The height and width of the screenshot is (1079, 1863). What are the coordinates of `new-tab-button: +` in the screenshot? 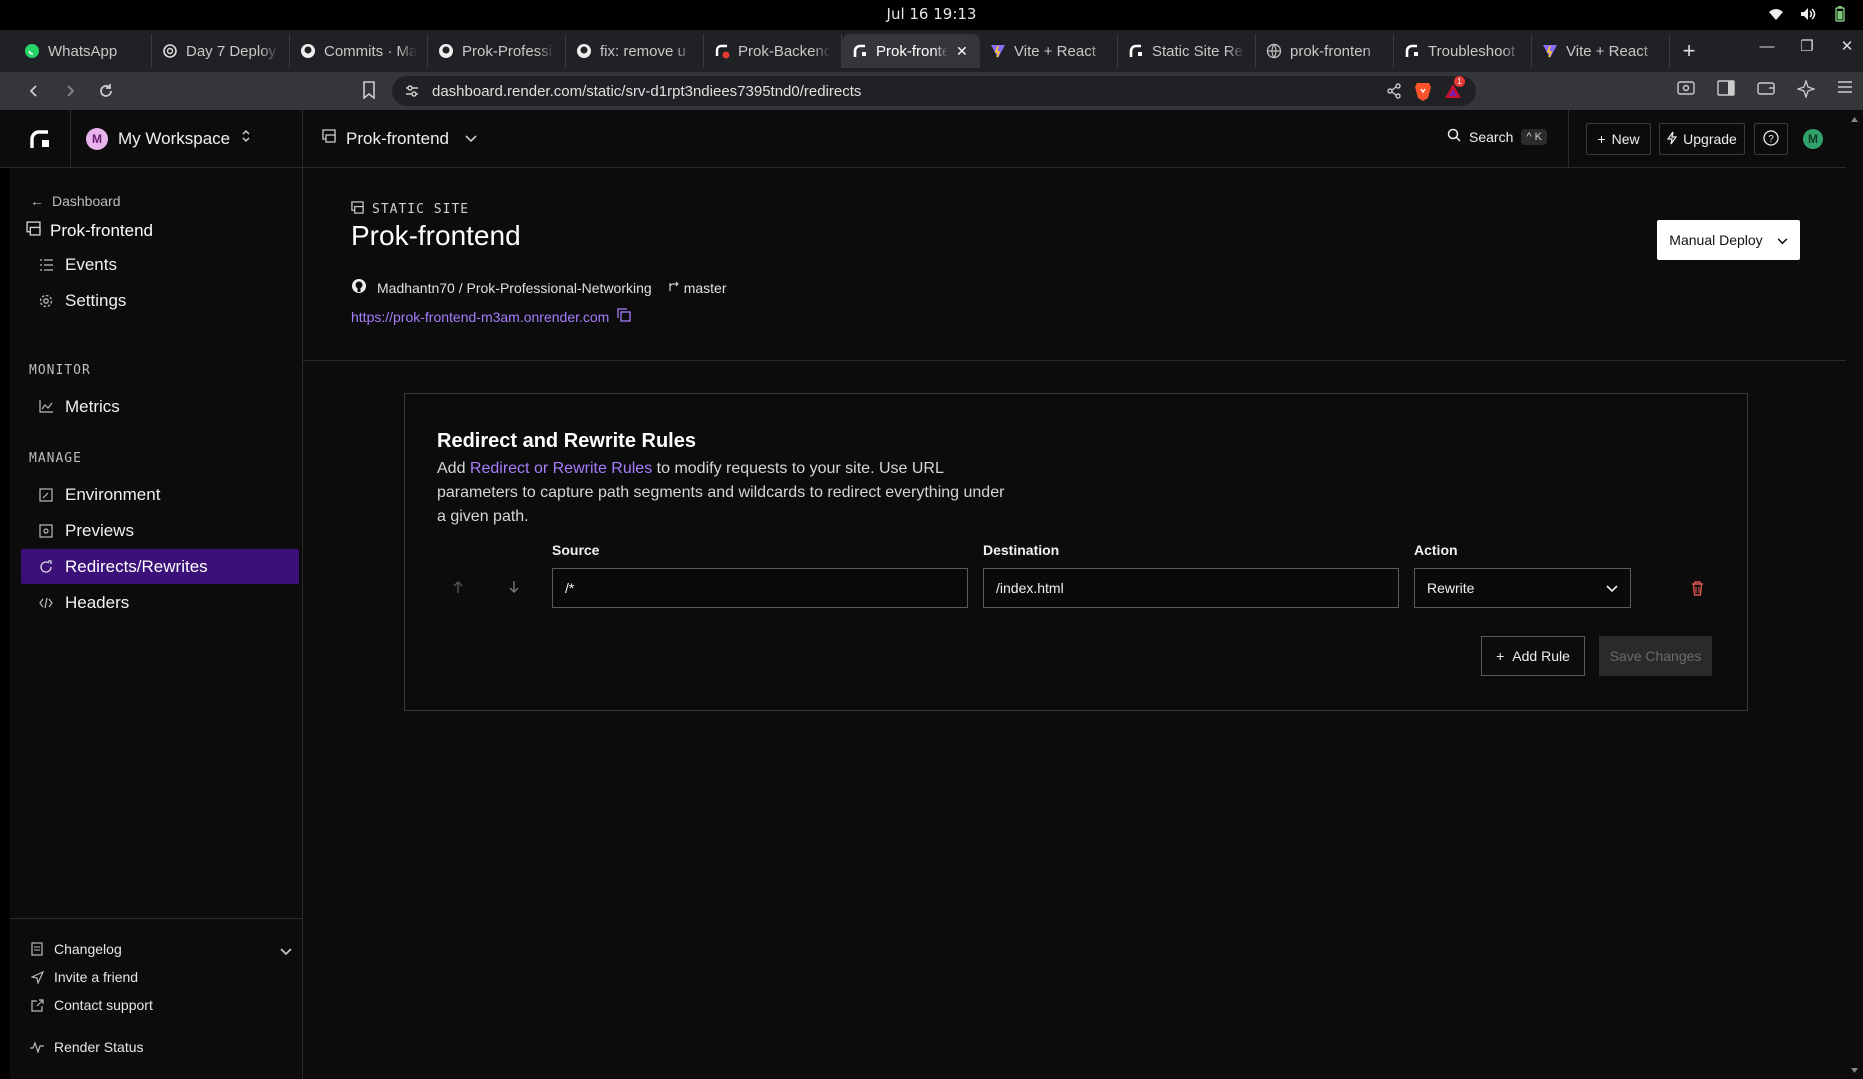 It's located at (1689, 51).